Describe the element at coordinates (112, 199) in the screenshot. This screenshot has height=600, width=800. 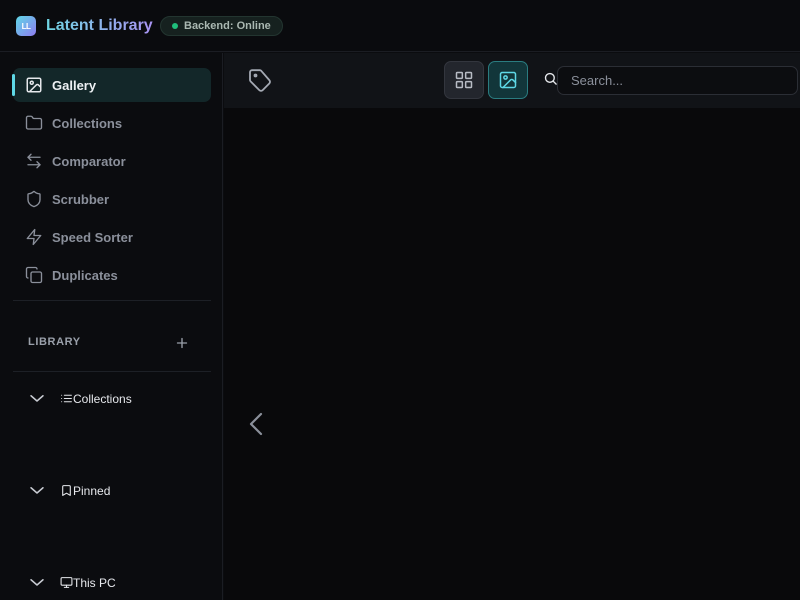
I see `sidebar-item-scrubber: Scrubber` at that location.